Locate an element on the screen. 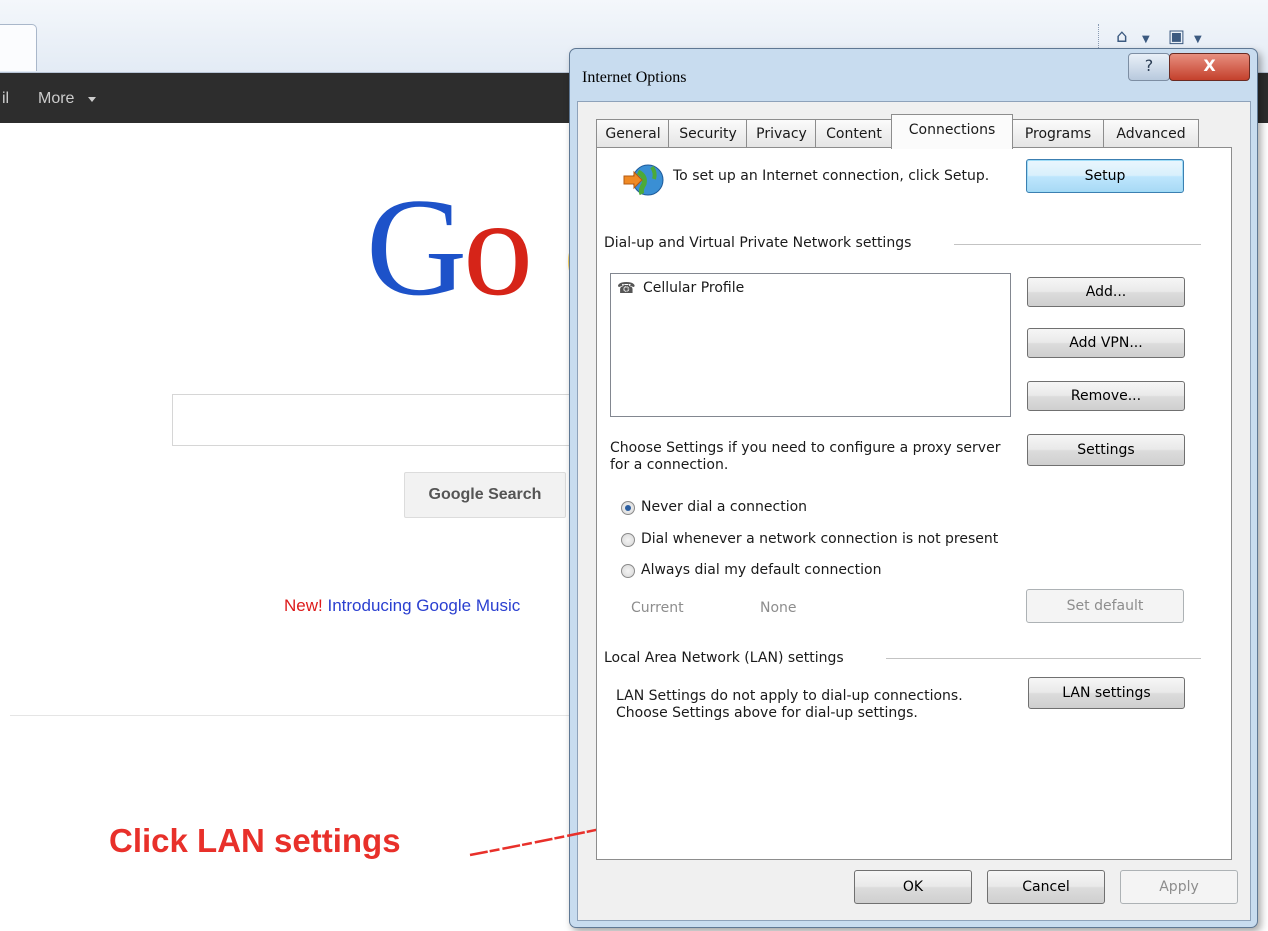  globe-icon is located at coordinates (643, 180).